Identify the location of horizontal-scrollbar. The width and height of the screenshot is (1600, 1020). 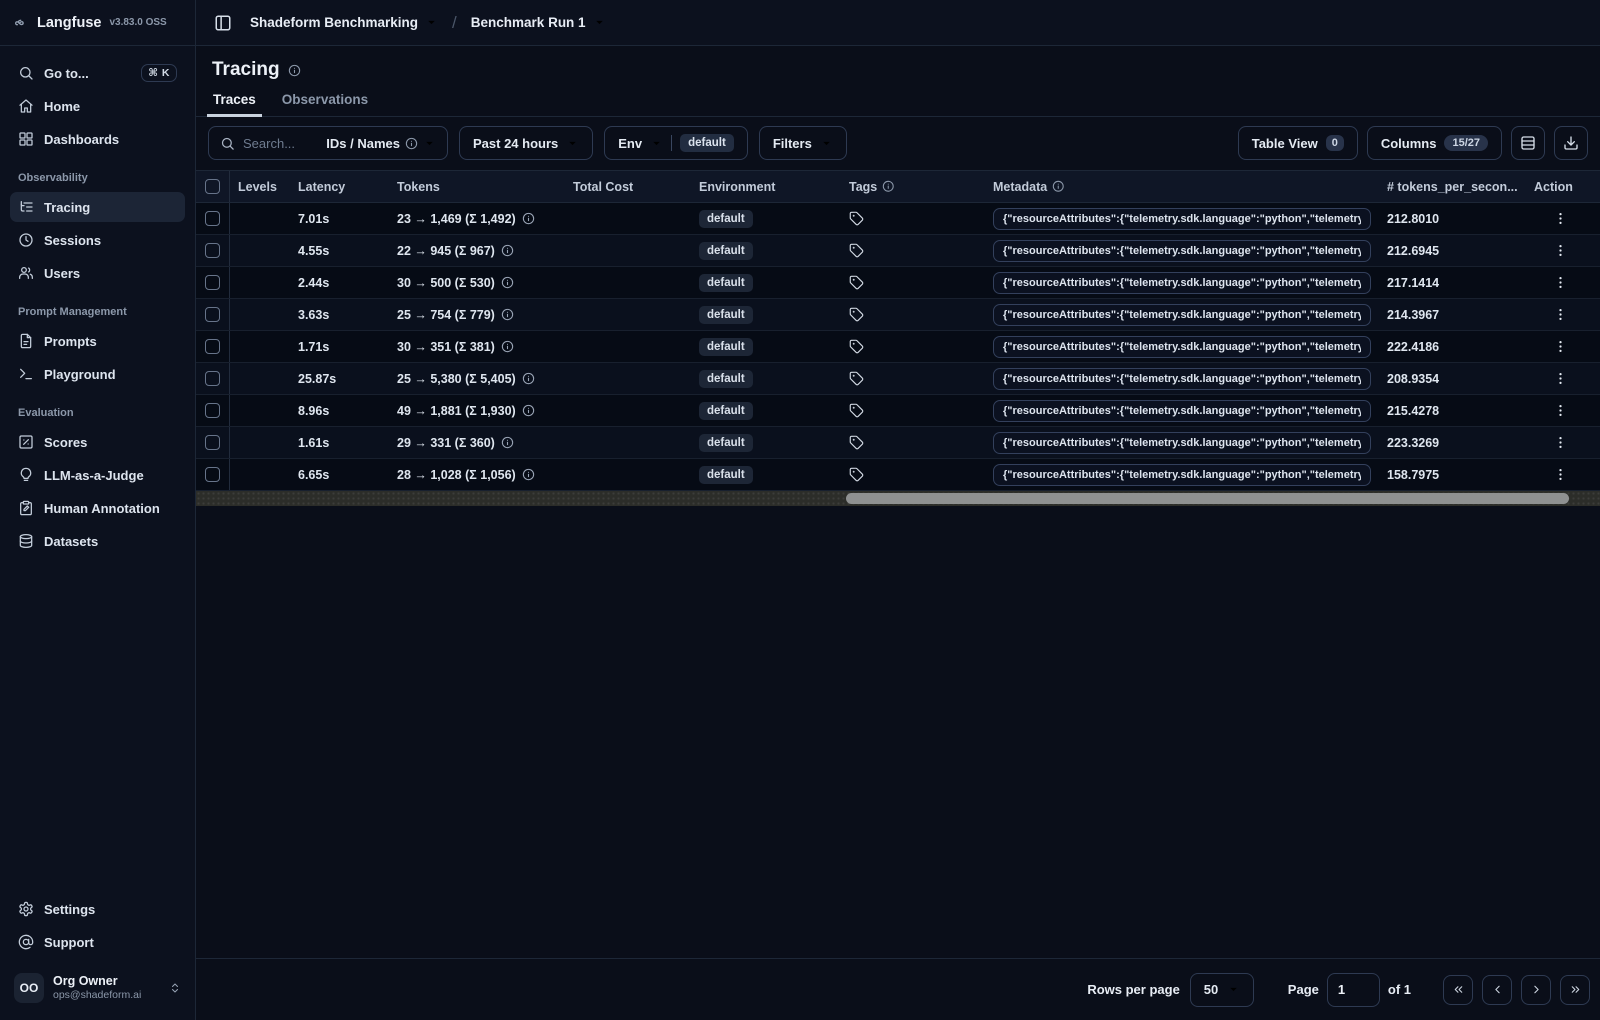
(898, 498).